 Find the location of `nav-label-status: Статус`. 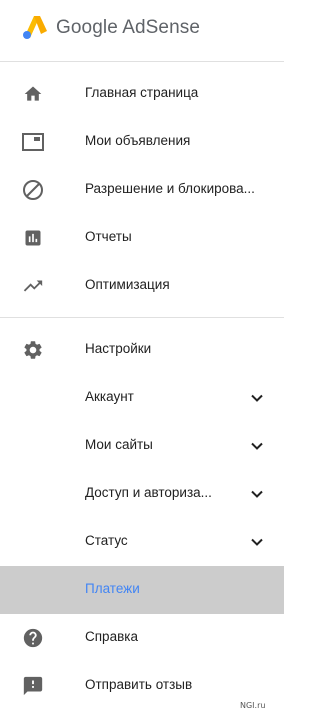

nav-label-status: Статус is located at coordinates (106, 540).